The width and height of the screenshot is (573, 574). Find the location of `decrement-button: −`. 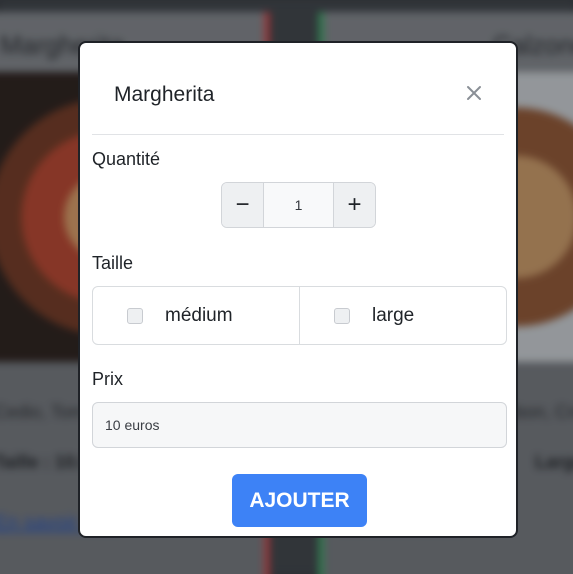

decrement-button: − is located at coordinates (242, 205).